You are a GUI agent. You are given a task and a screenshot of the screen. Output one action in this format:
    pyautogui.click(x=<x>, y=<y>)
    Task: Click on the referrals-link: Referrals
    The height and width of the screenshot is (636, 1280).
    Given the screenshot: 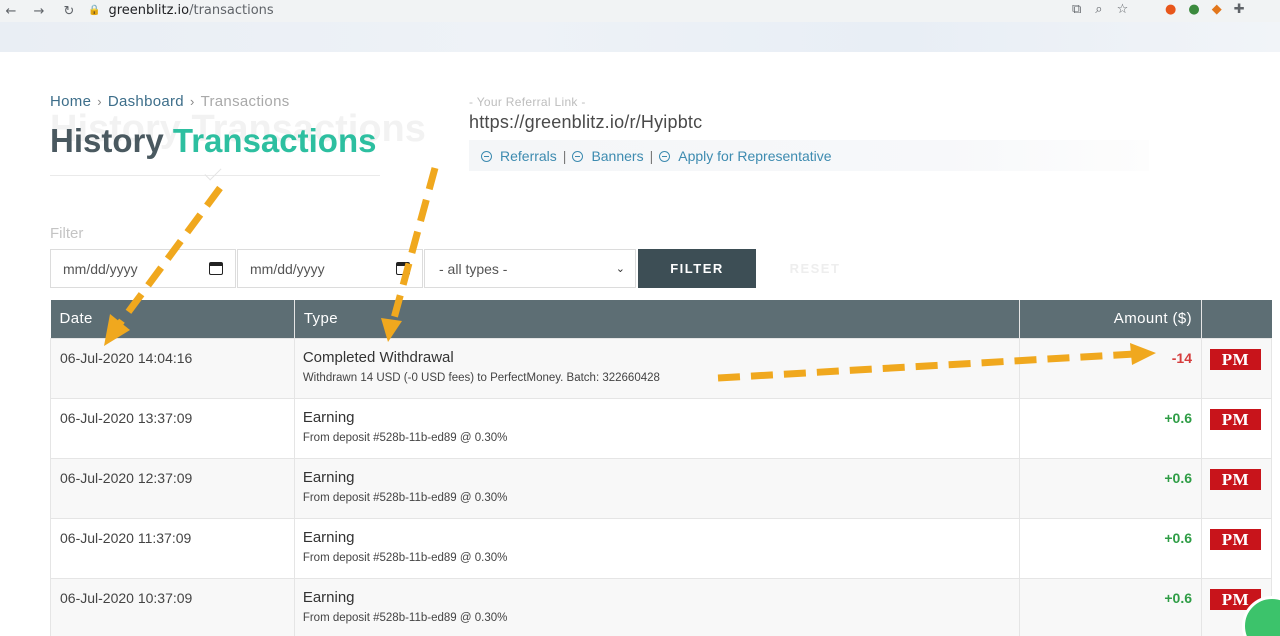 What is the action you would take?
    pyautogui.click(x=528, y=156)
    